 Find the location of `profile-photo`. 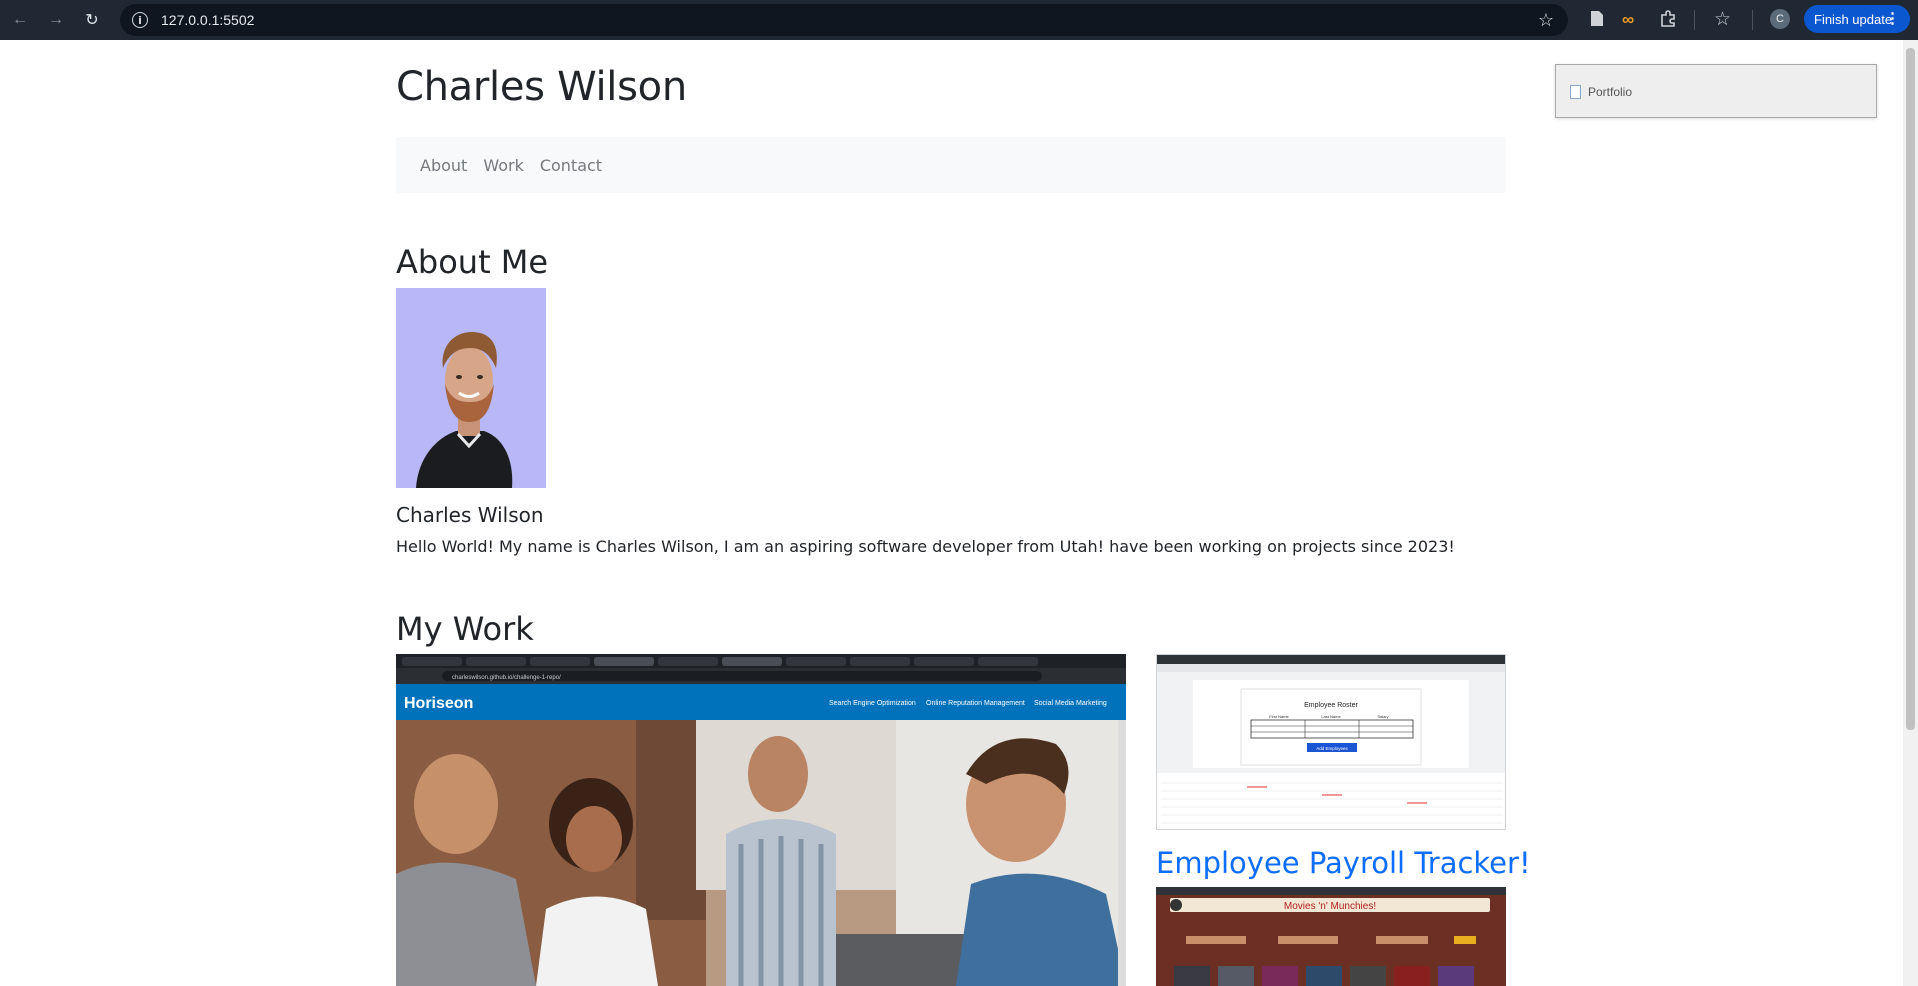

profile-photo is located at coordinates (471, 388).